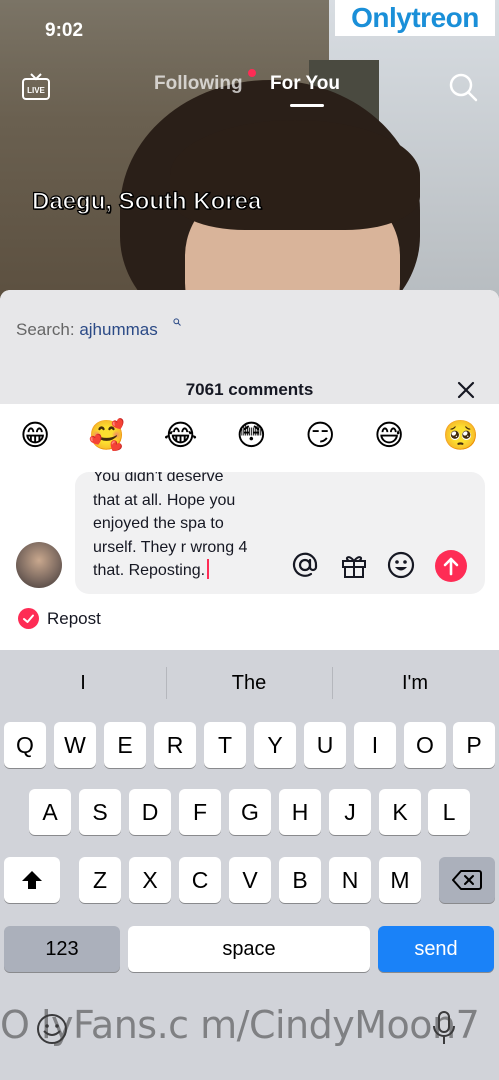  I want to click on key-o: O, so click(425, 745).